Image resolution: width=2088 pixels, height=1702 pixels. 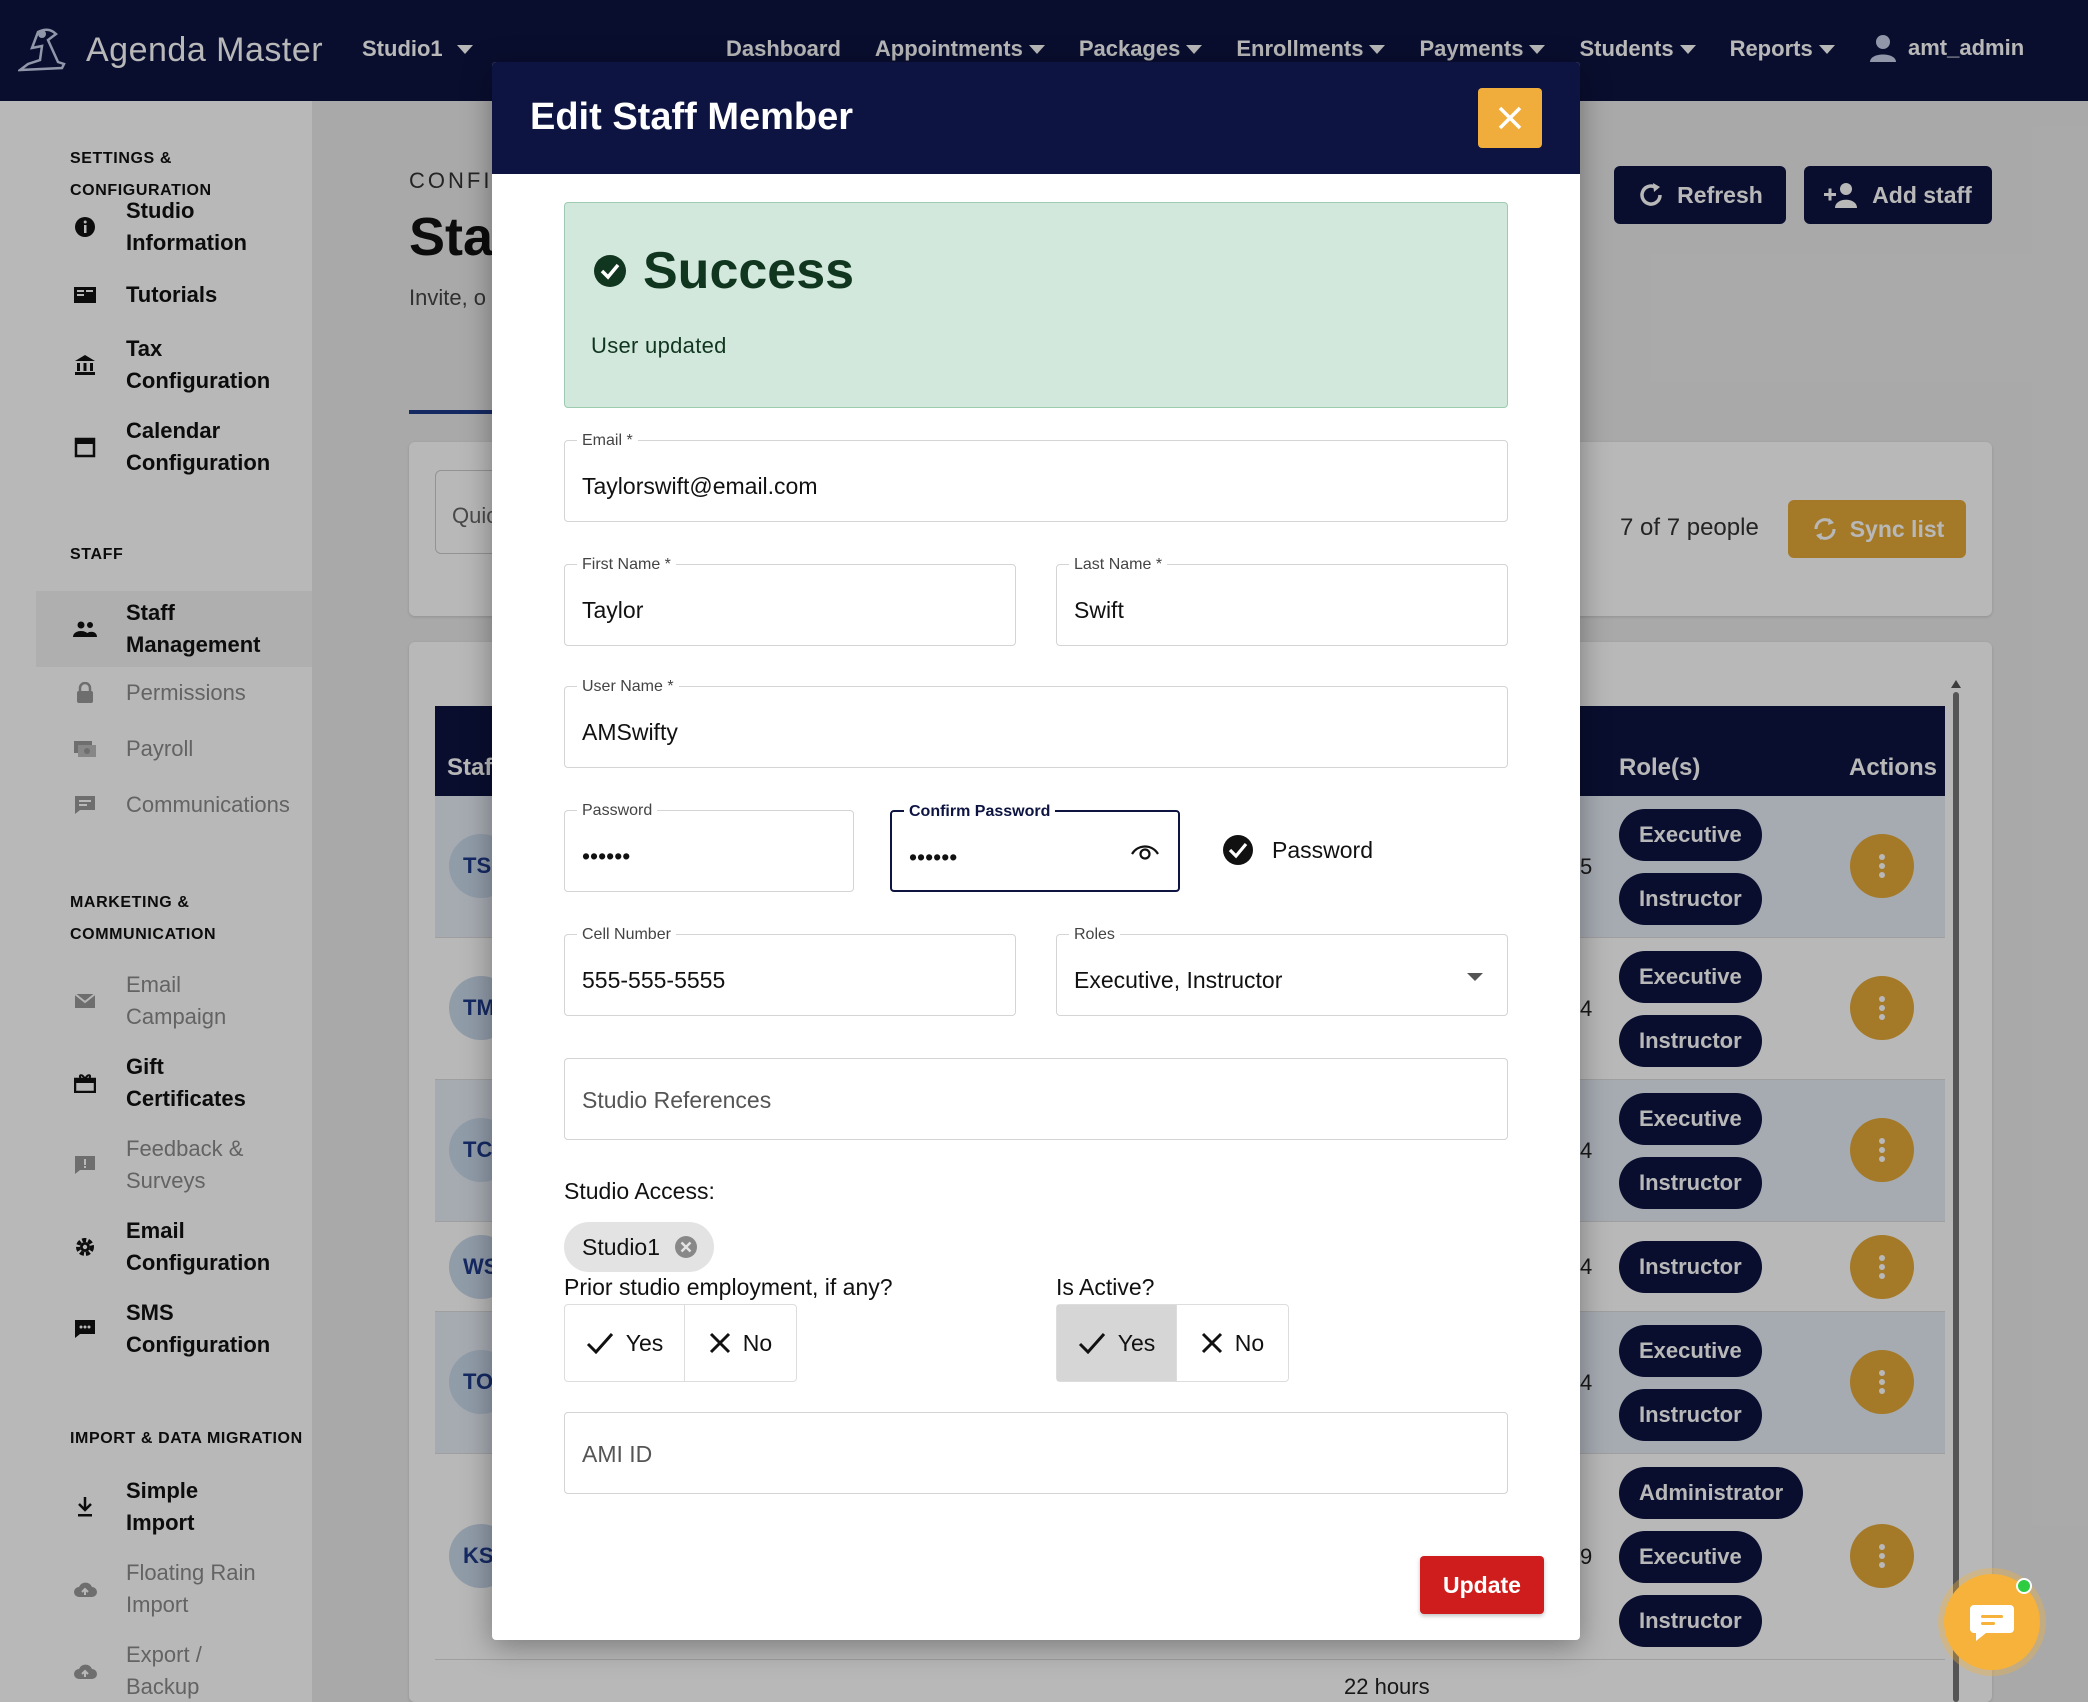 I want to click on close-button, so click(x=1510, y=118).